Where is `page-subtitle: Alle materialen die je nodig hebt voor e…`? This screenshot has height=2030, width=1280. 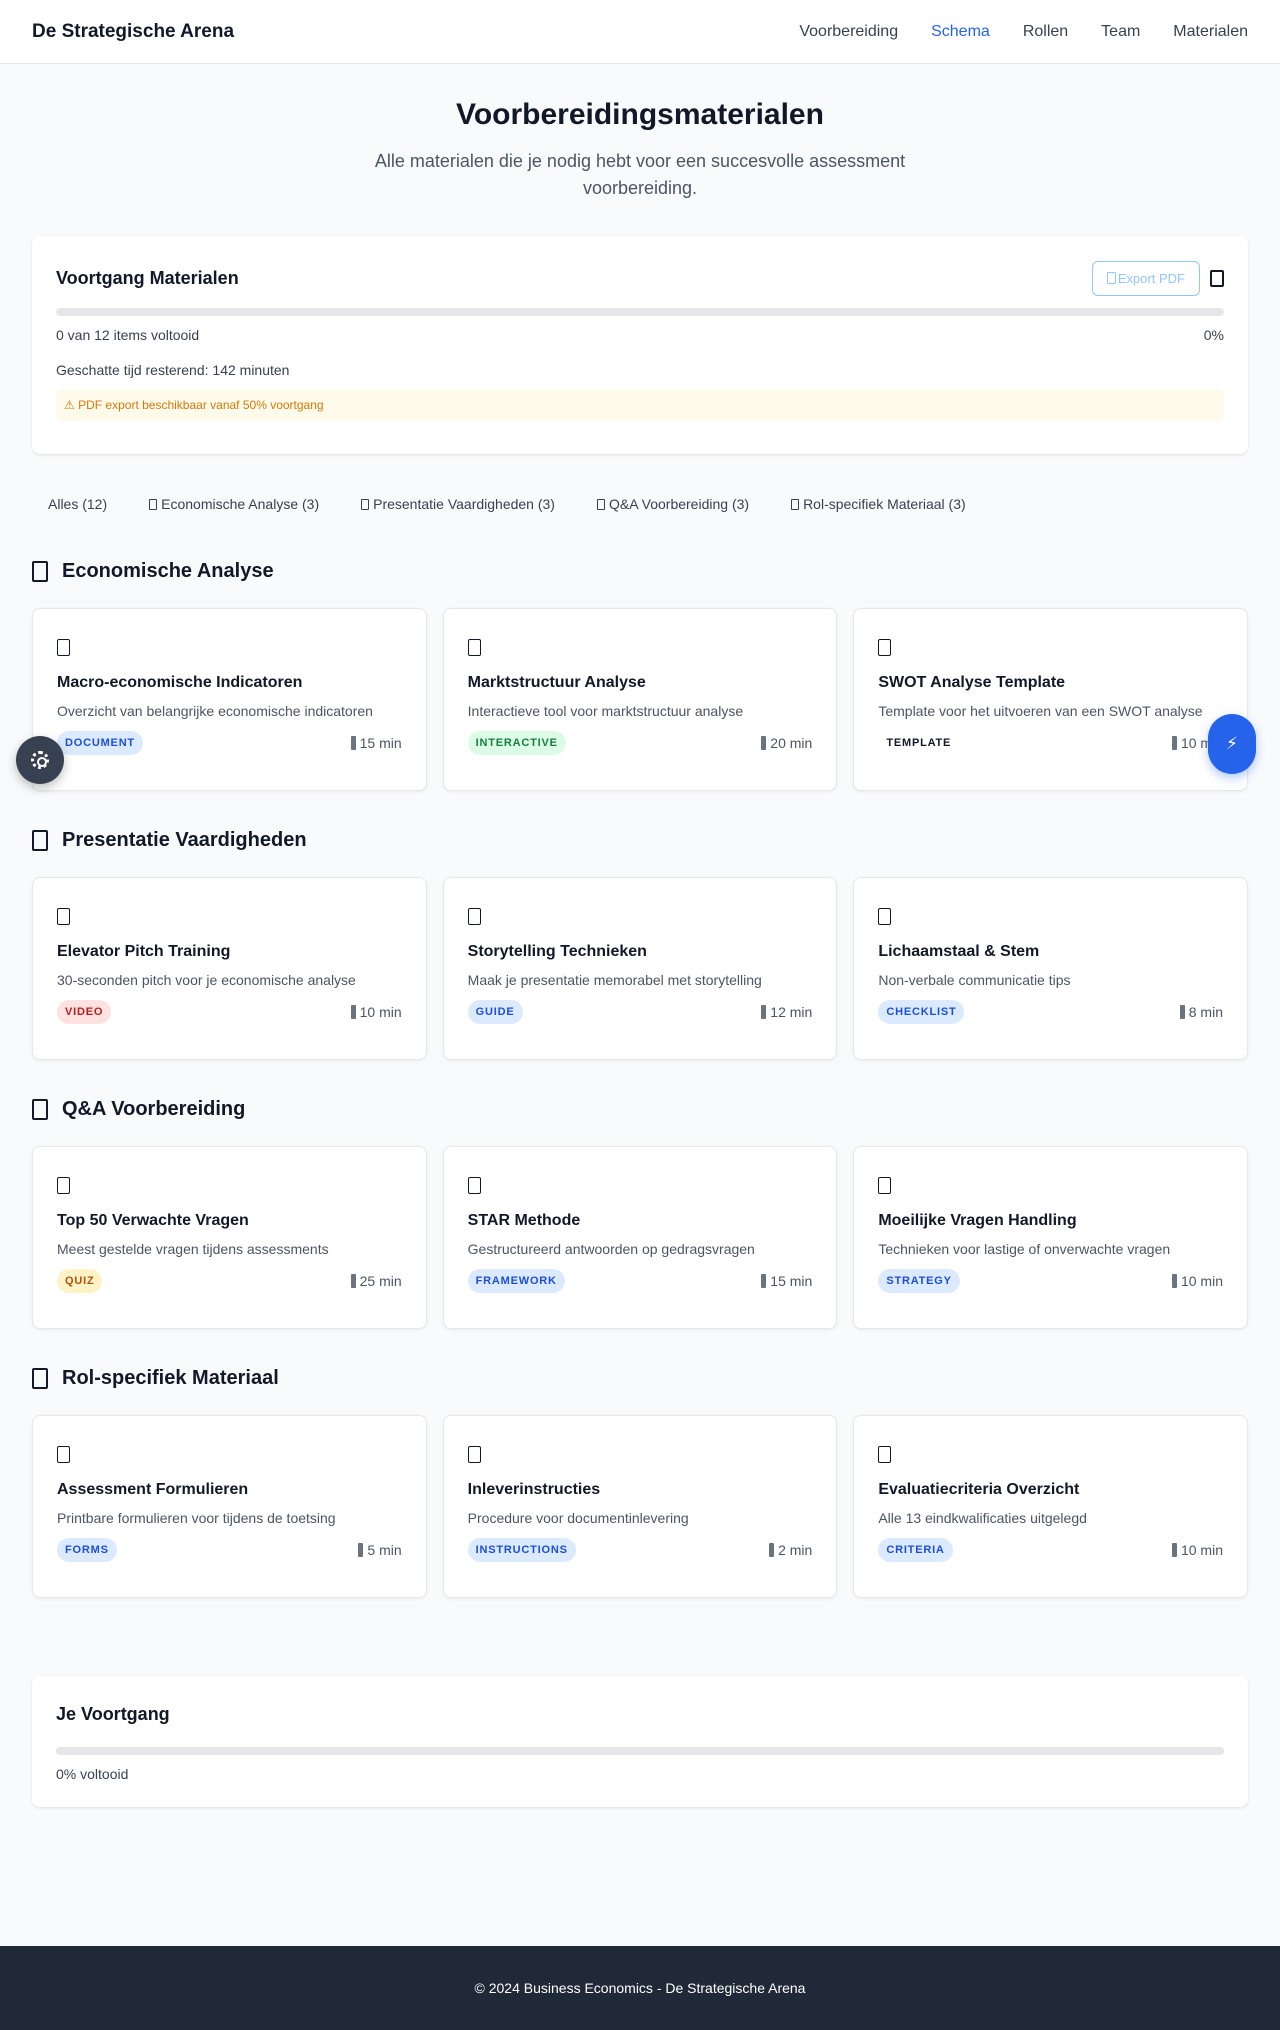
page-subtitle: Alle materialen die je nodig hebt voor e… is located at coordinates (640, 174).